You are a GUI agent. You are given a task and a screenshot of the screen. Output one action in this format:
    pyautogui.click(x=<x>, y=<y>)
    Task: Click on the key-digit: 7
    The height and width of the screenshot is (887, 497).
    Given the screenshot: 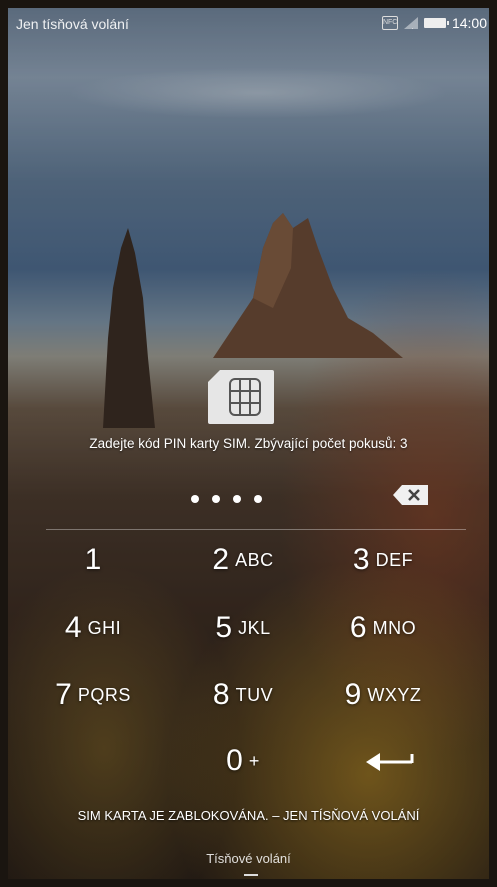 What is the action you would take?
    pyautogui.click(x=63, y=694)
    